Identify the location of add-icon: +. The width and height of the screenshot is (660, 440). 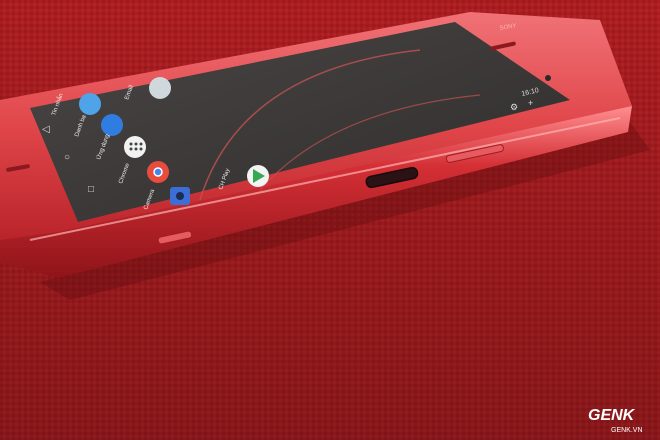
(530, 103).